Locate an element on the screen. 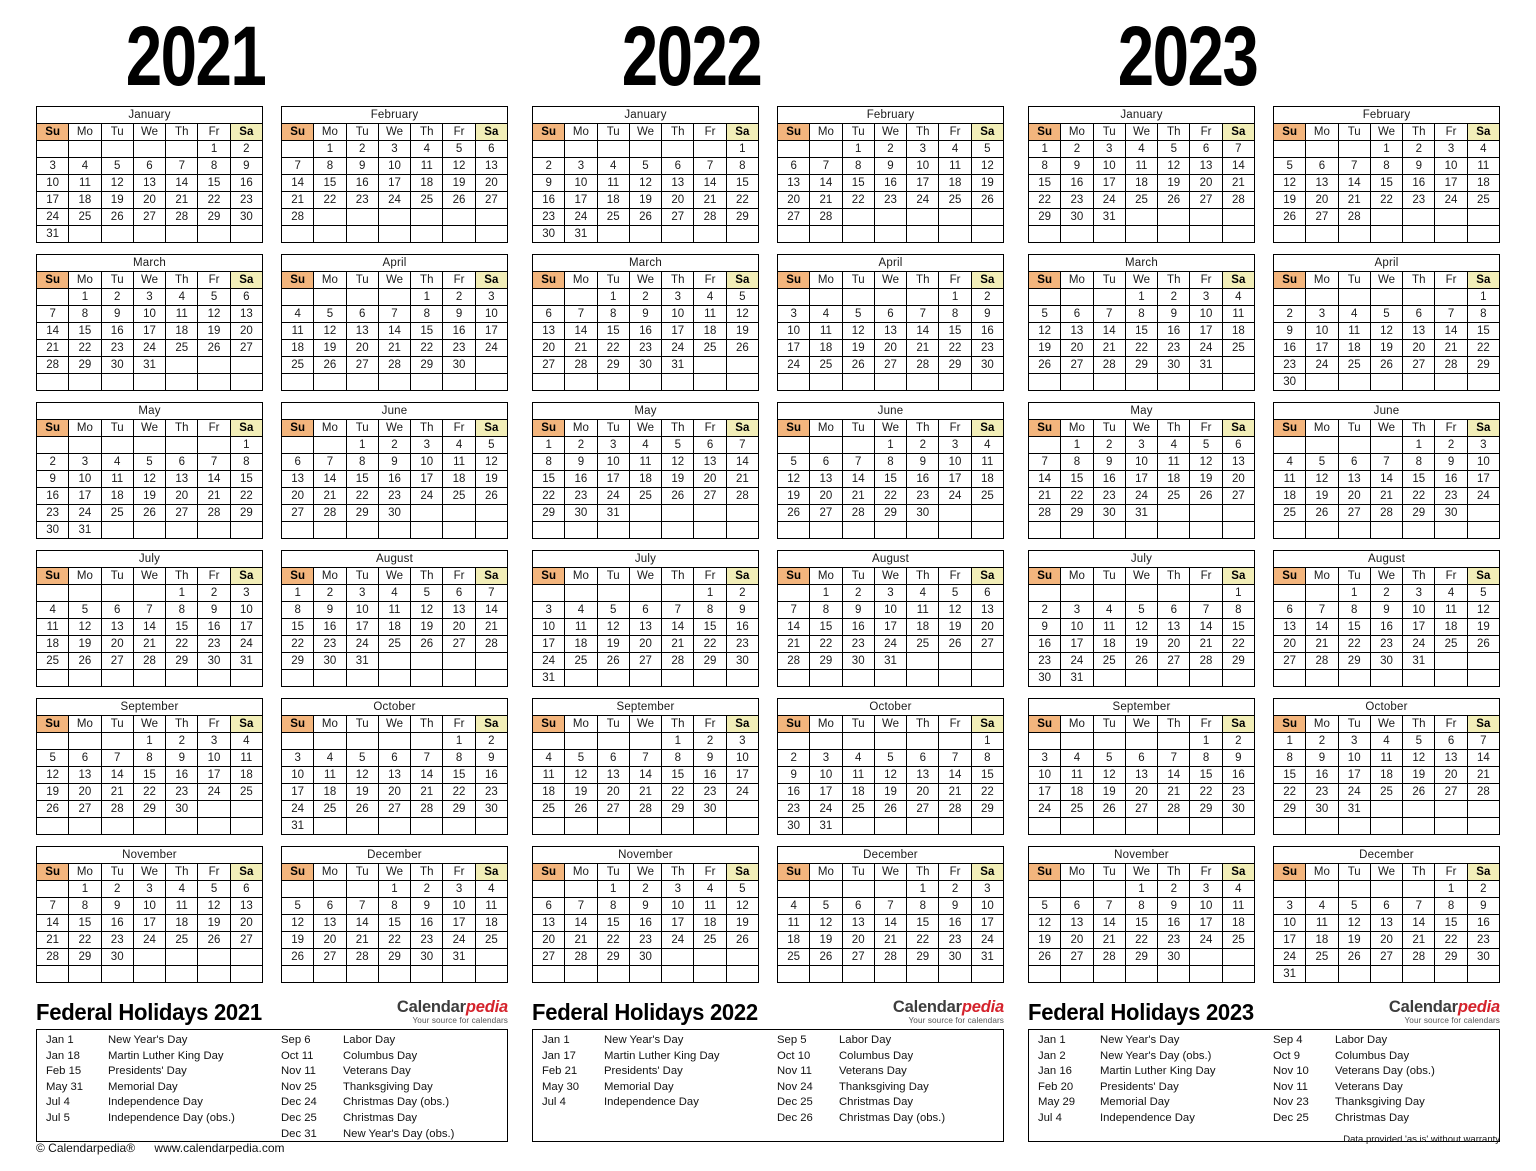 This screenshot has height=1171, width=1536. week-row: 25 26 27 28 29 30 31 is located at coordinates (149, 661).